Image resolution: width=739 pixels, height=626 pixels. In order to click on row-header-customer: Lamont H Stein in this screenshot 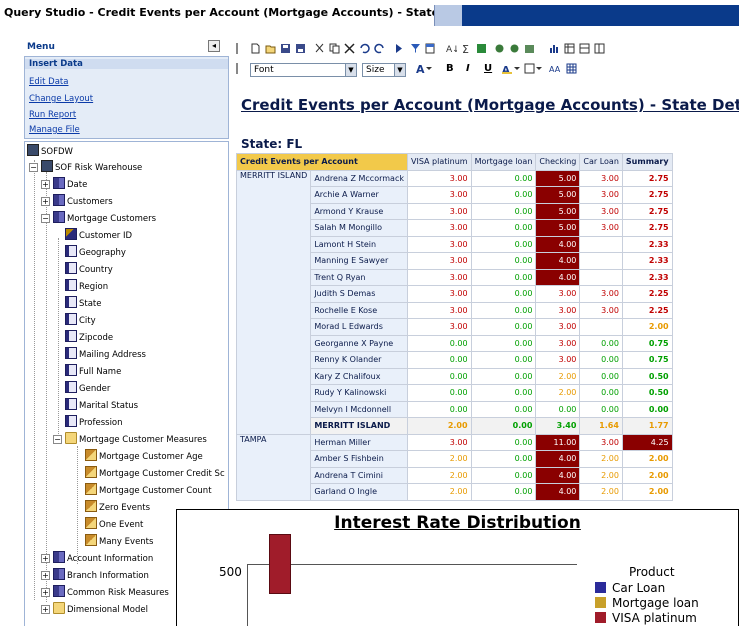, I will do `click(359, 244)`.